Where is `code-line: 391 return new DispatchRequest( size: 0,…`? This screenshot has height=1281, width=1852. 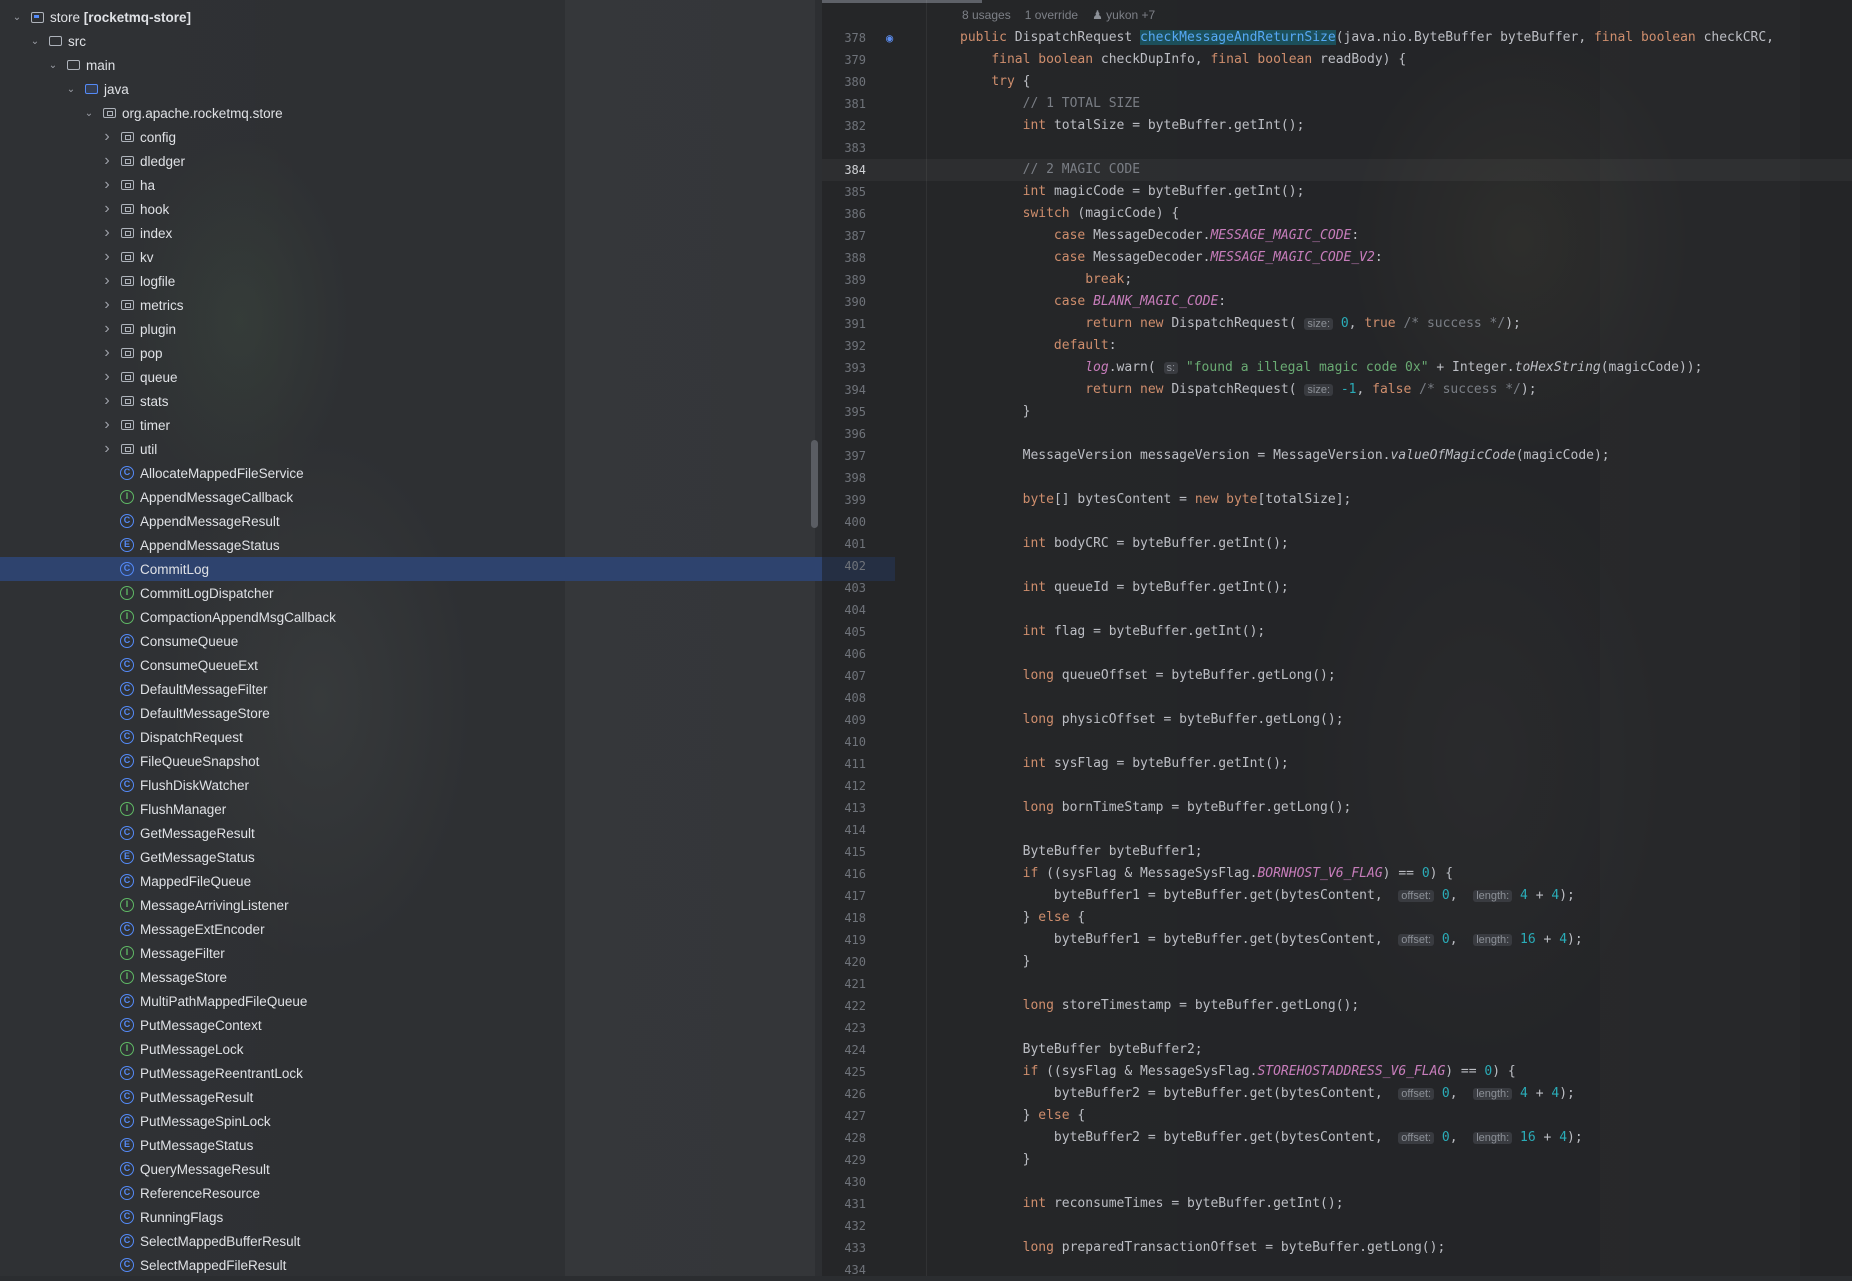
code-line: 391 return new DispatchRequest( size: 0,… is located at coordinates (1337, 324).